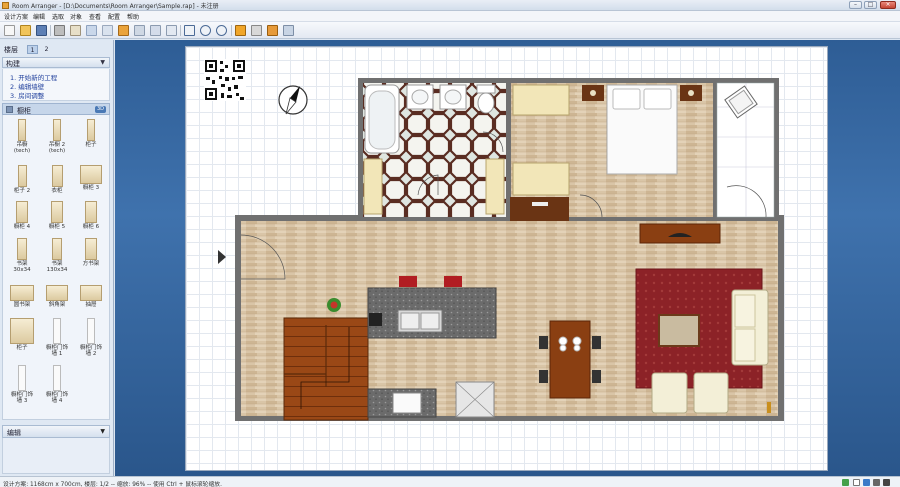  Describe the element at coordinates (155, 30) in the screenshot. I see `grid-icon` at that location.